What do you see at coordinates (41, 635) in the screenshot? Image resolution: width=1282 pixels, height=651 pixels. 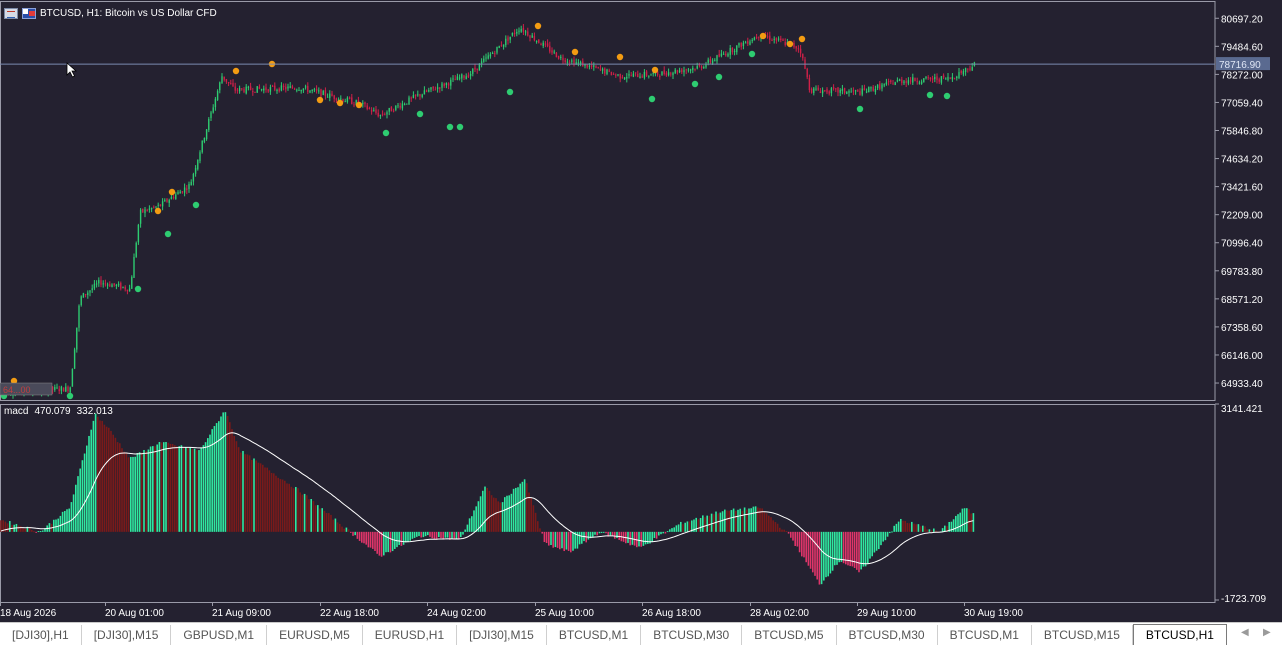 I see `tab-item: [DJI30],H1` at bounding box center [41, 635].